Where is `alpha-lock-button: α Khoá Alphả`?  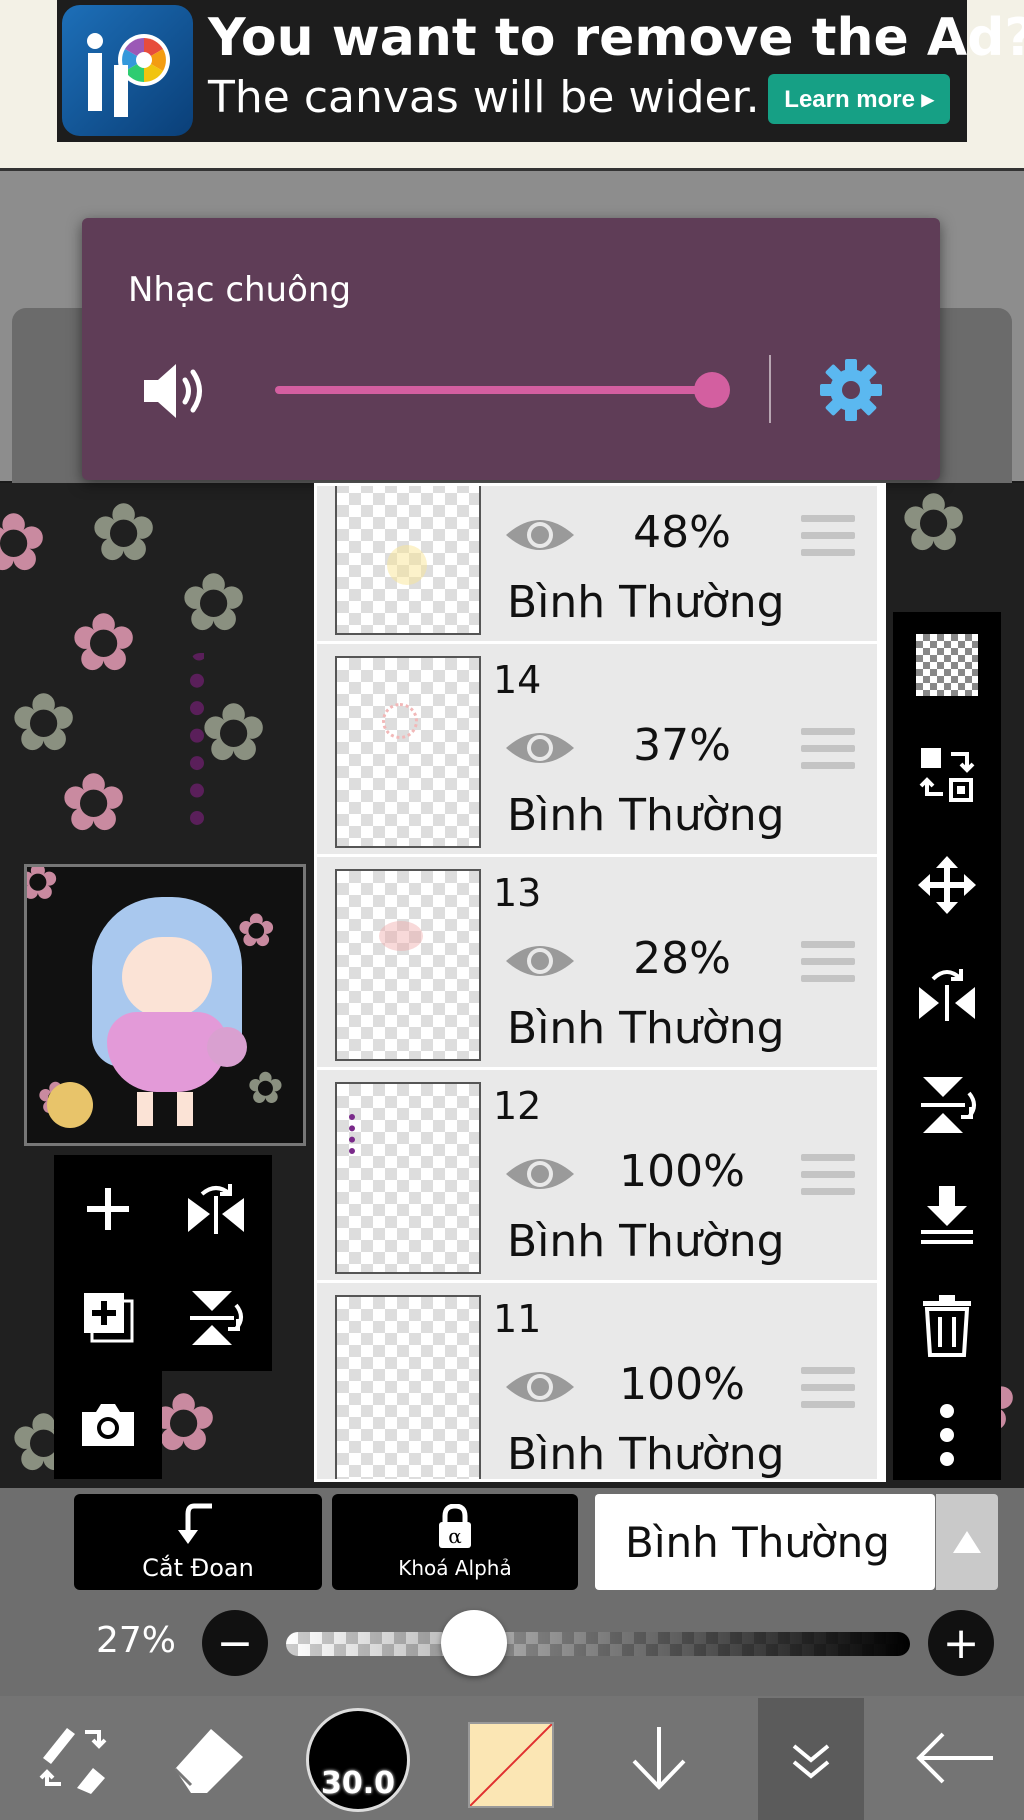
alpha-lock-button: α Khoá Alphả is located at coordinates (455, 1542).